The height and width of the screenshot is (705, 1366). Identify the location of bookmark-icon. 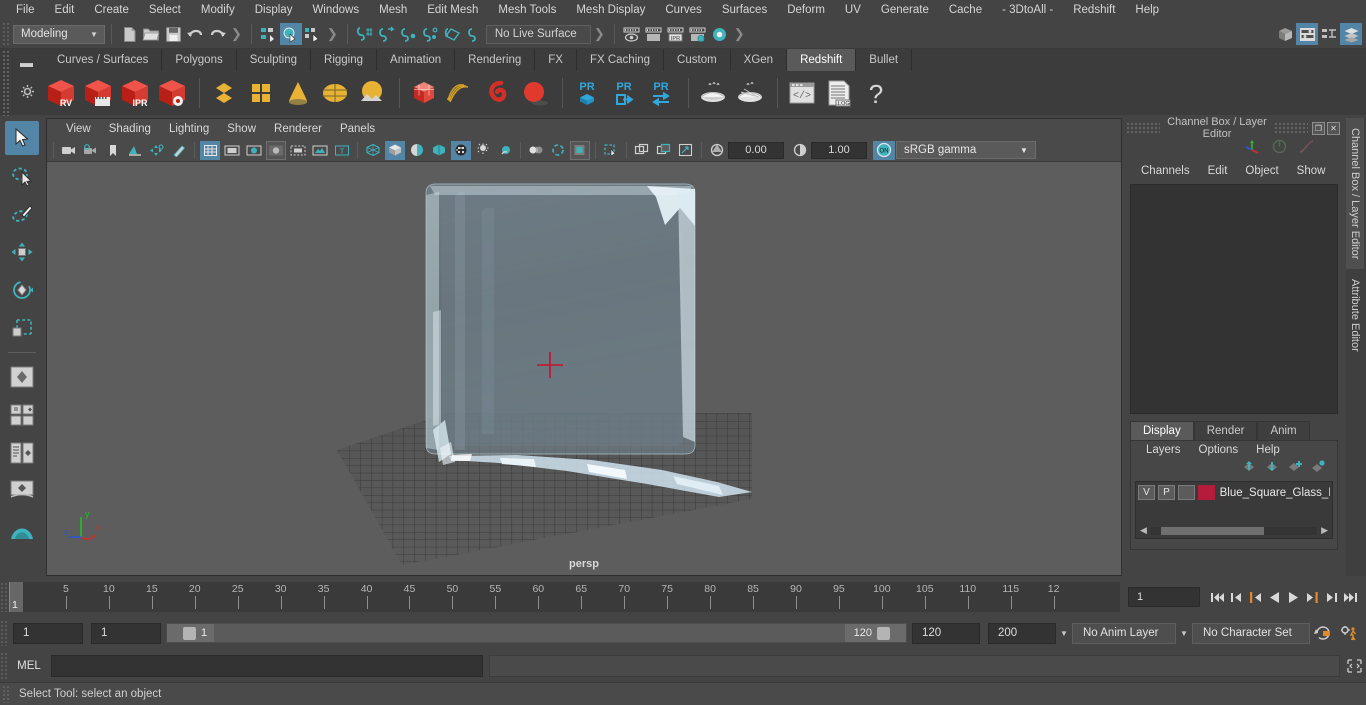
(113, 150).